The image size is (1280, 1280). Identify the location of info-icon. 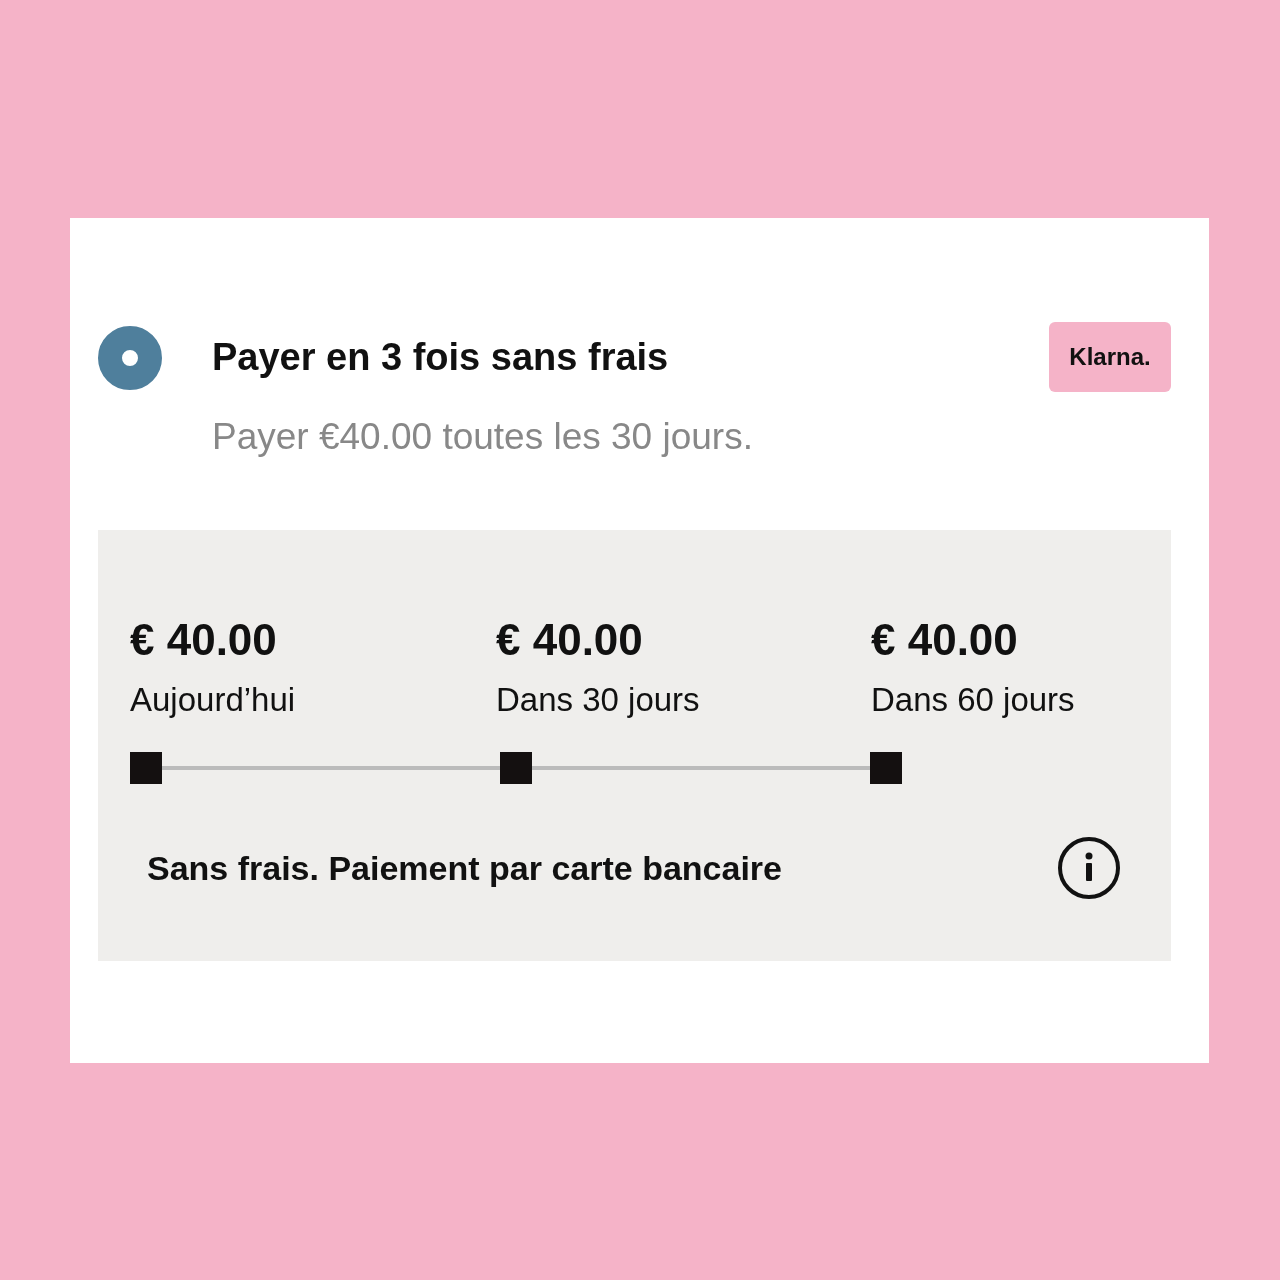
(1089, 868).